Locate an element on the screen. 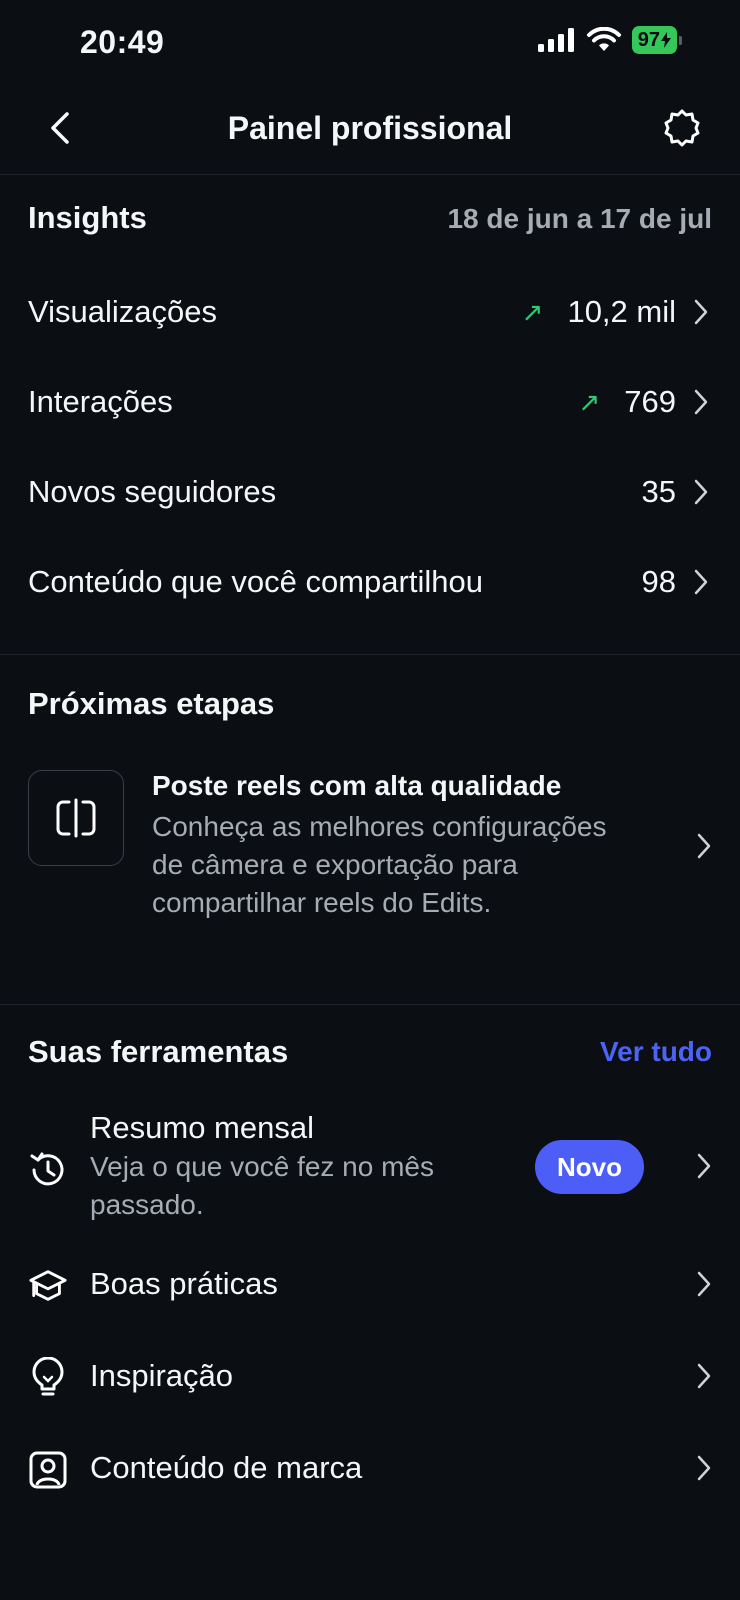  insight-row-views: Visualizações ↗ 10,2 mil is located at coordinates (370, 312).